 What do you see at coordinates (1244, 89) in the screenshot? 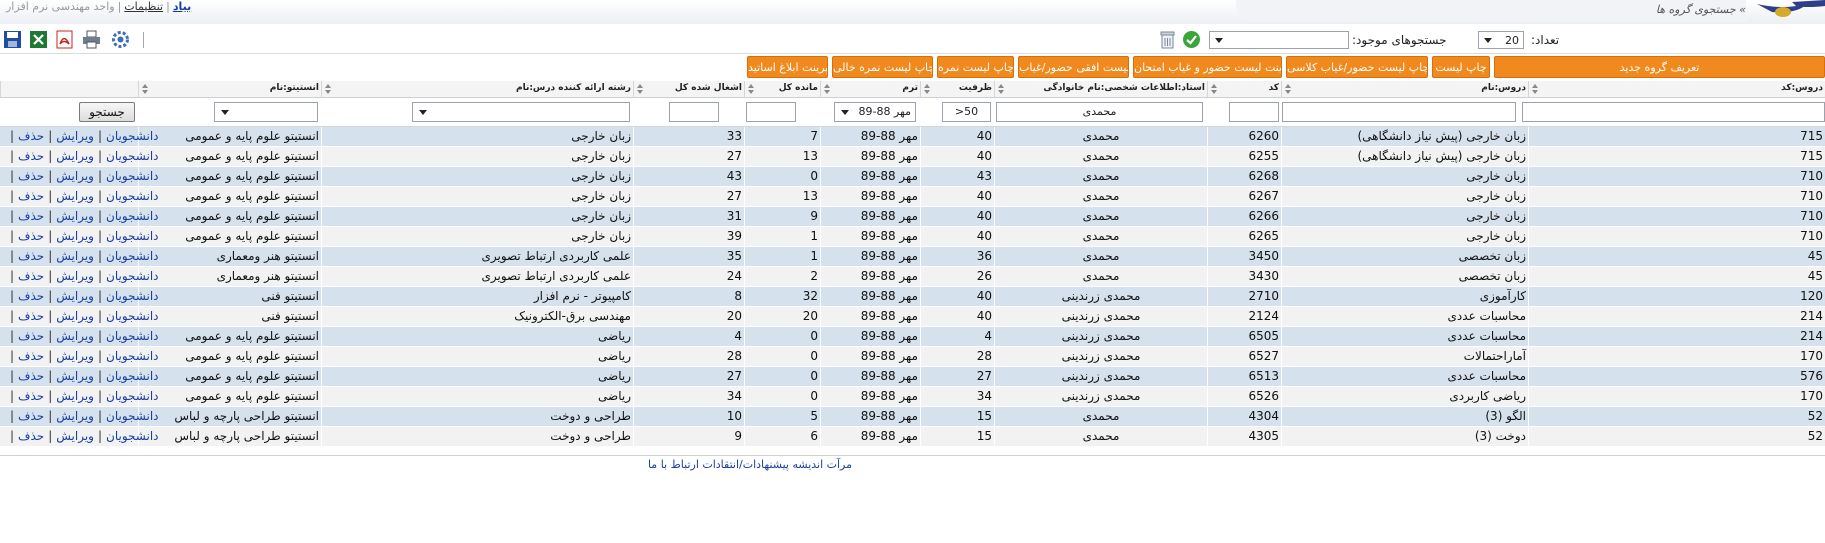
I see `column-header-code: کد` at bounding box center [1244, 89].